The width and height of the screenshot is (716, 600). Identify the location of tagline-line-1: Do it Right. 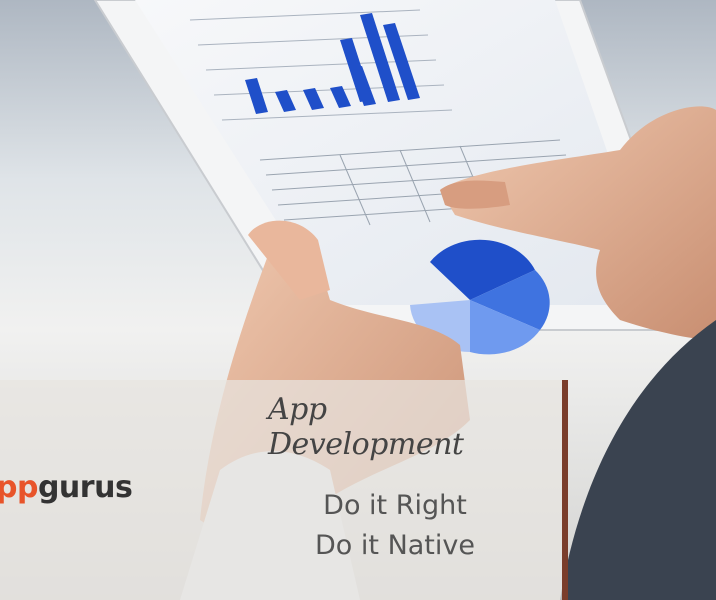
(395, 505).